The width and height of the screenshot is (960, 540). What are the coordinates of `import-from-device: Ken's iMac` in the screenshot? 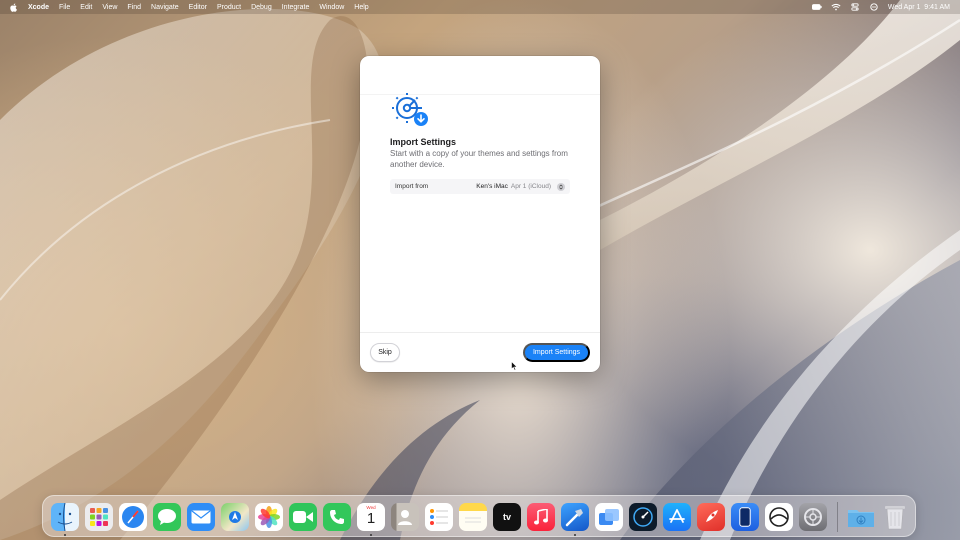 It's located at (492, 186).